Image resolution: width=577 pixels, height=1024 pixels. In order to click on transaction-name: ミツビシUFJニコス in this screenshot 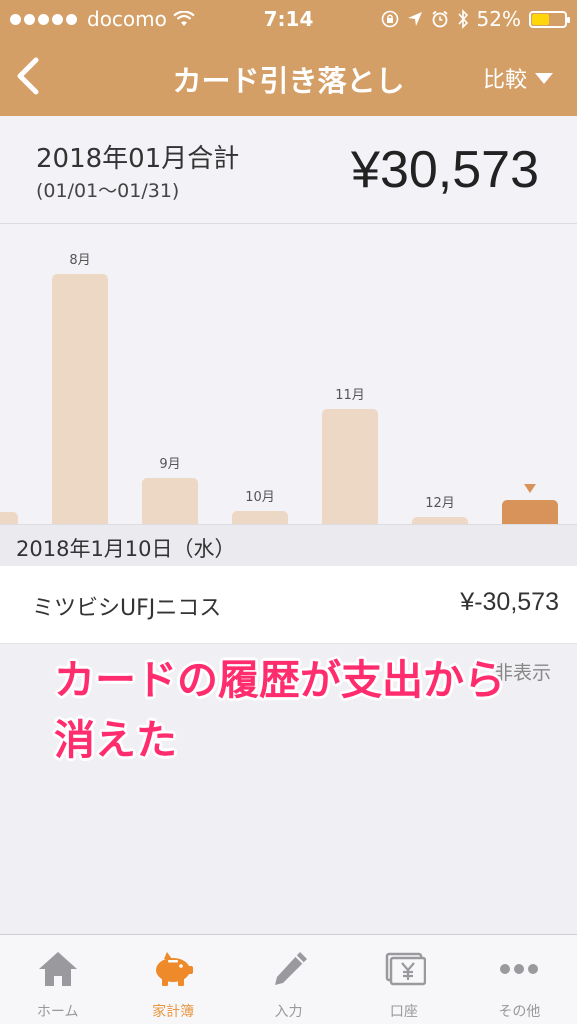, I will do `click(127, 608)`.